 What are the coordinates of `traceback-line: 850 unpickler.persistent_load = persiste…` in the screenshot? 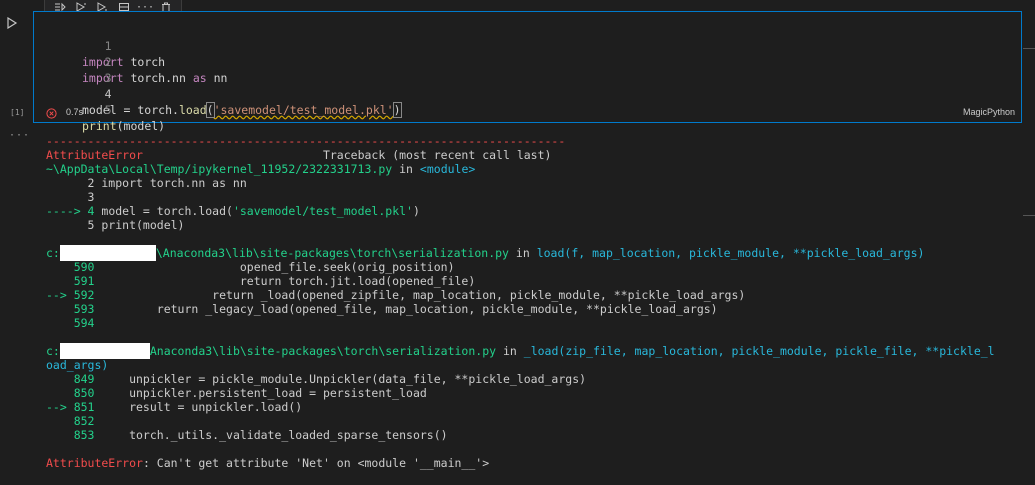 It's located at (236, 393).